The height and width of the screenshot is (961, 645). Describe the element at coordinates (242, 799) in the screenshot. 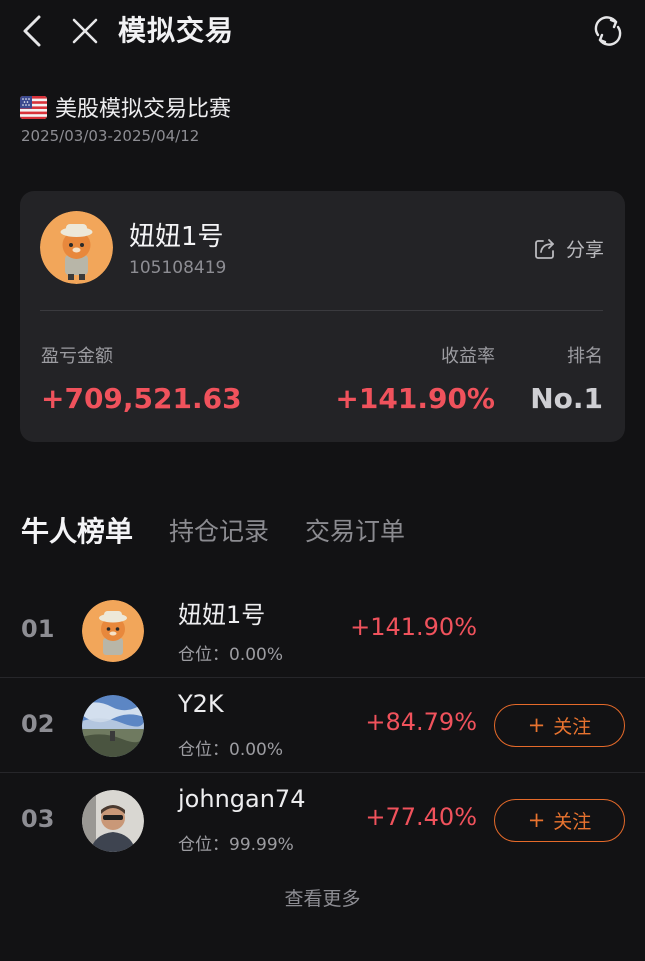

I see `trader-name: johngan74` at that location.